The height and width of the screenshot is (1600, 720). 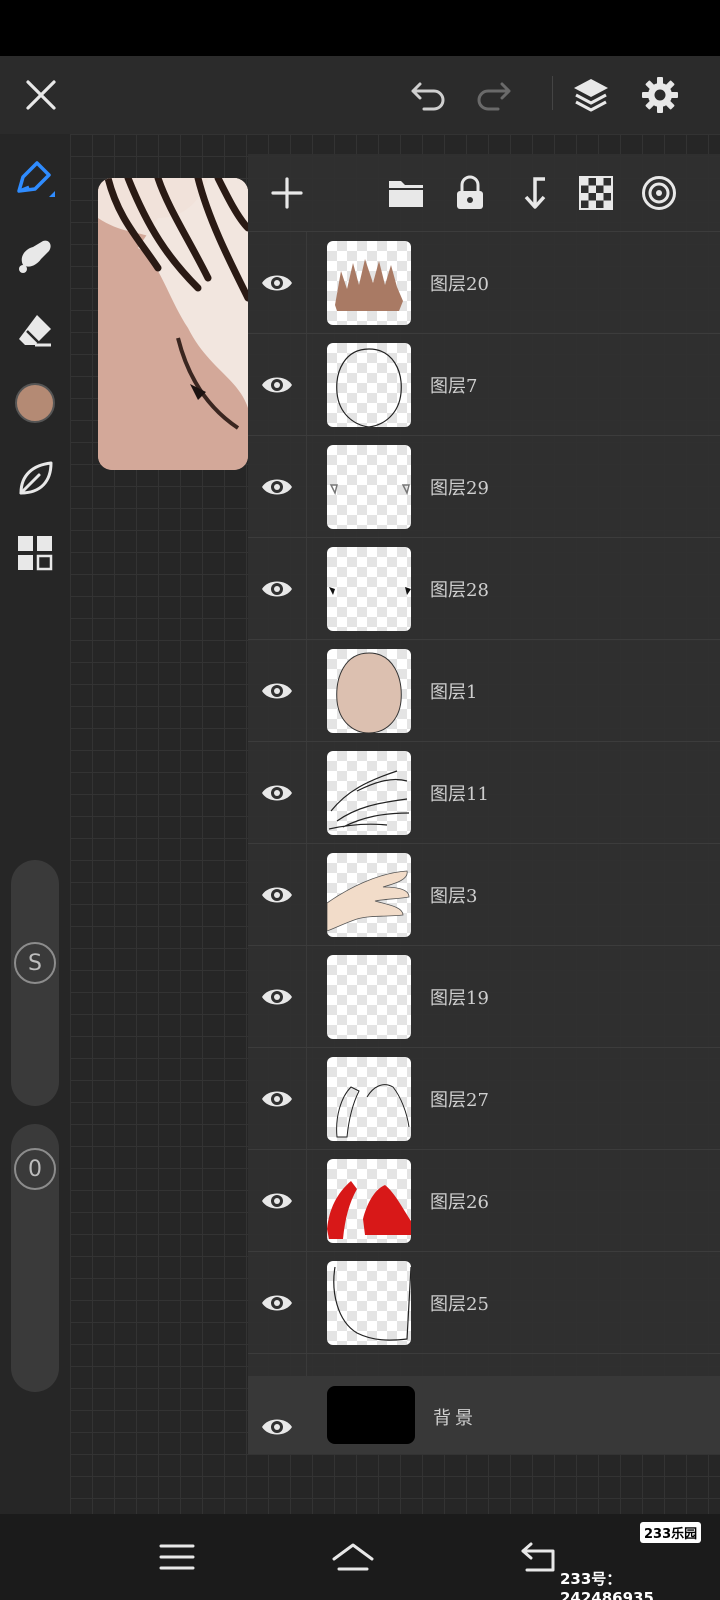 I want to click on layer-name: 图层29, so click(x=459, y=488).